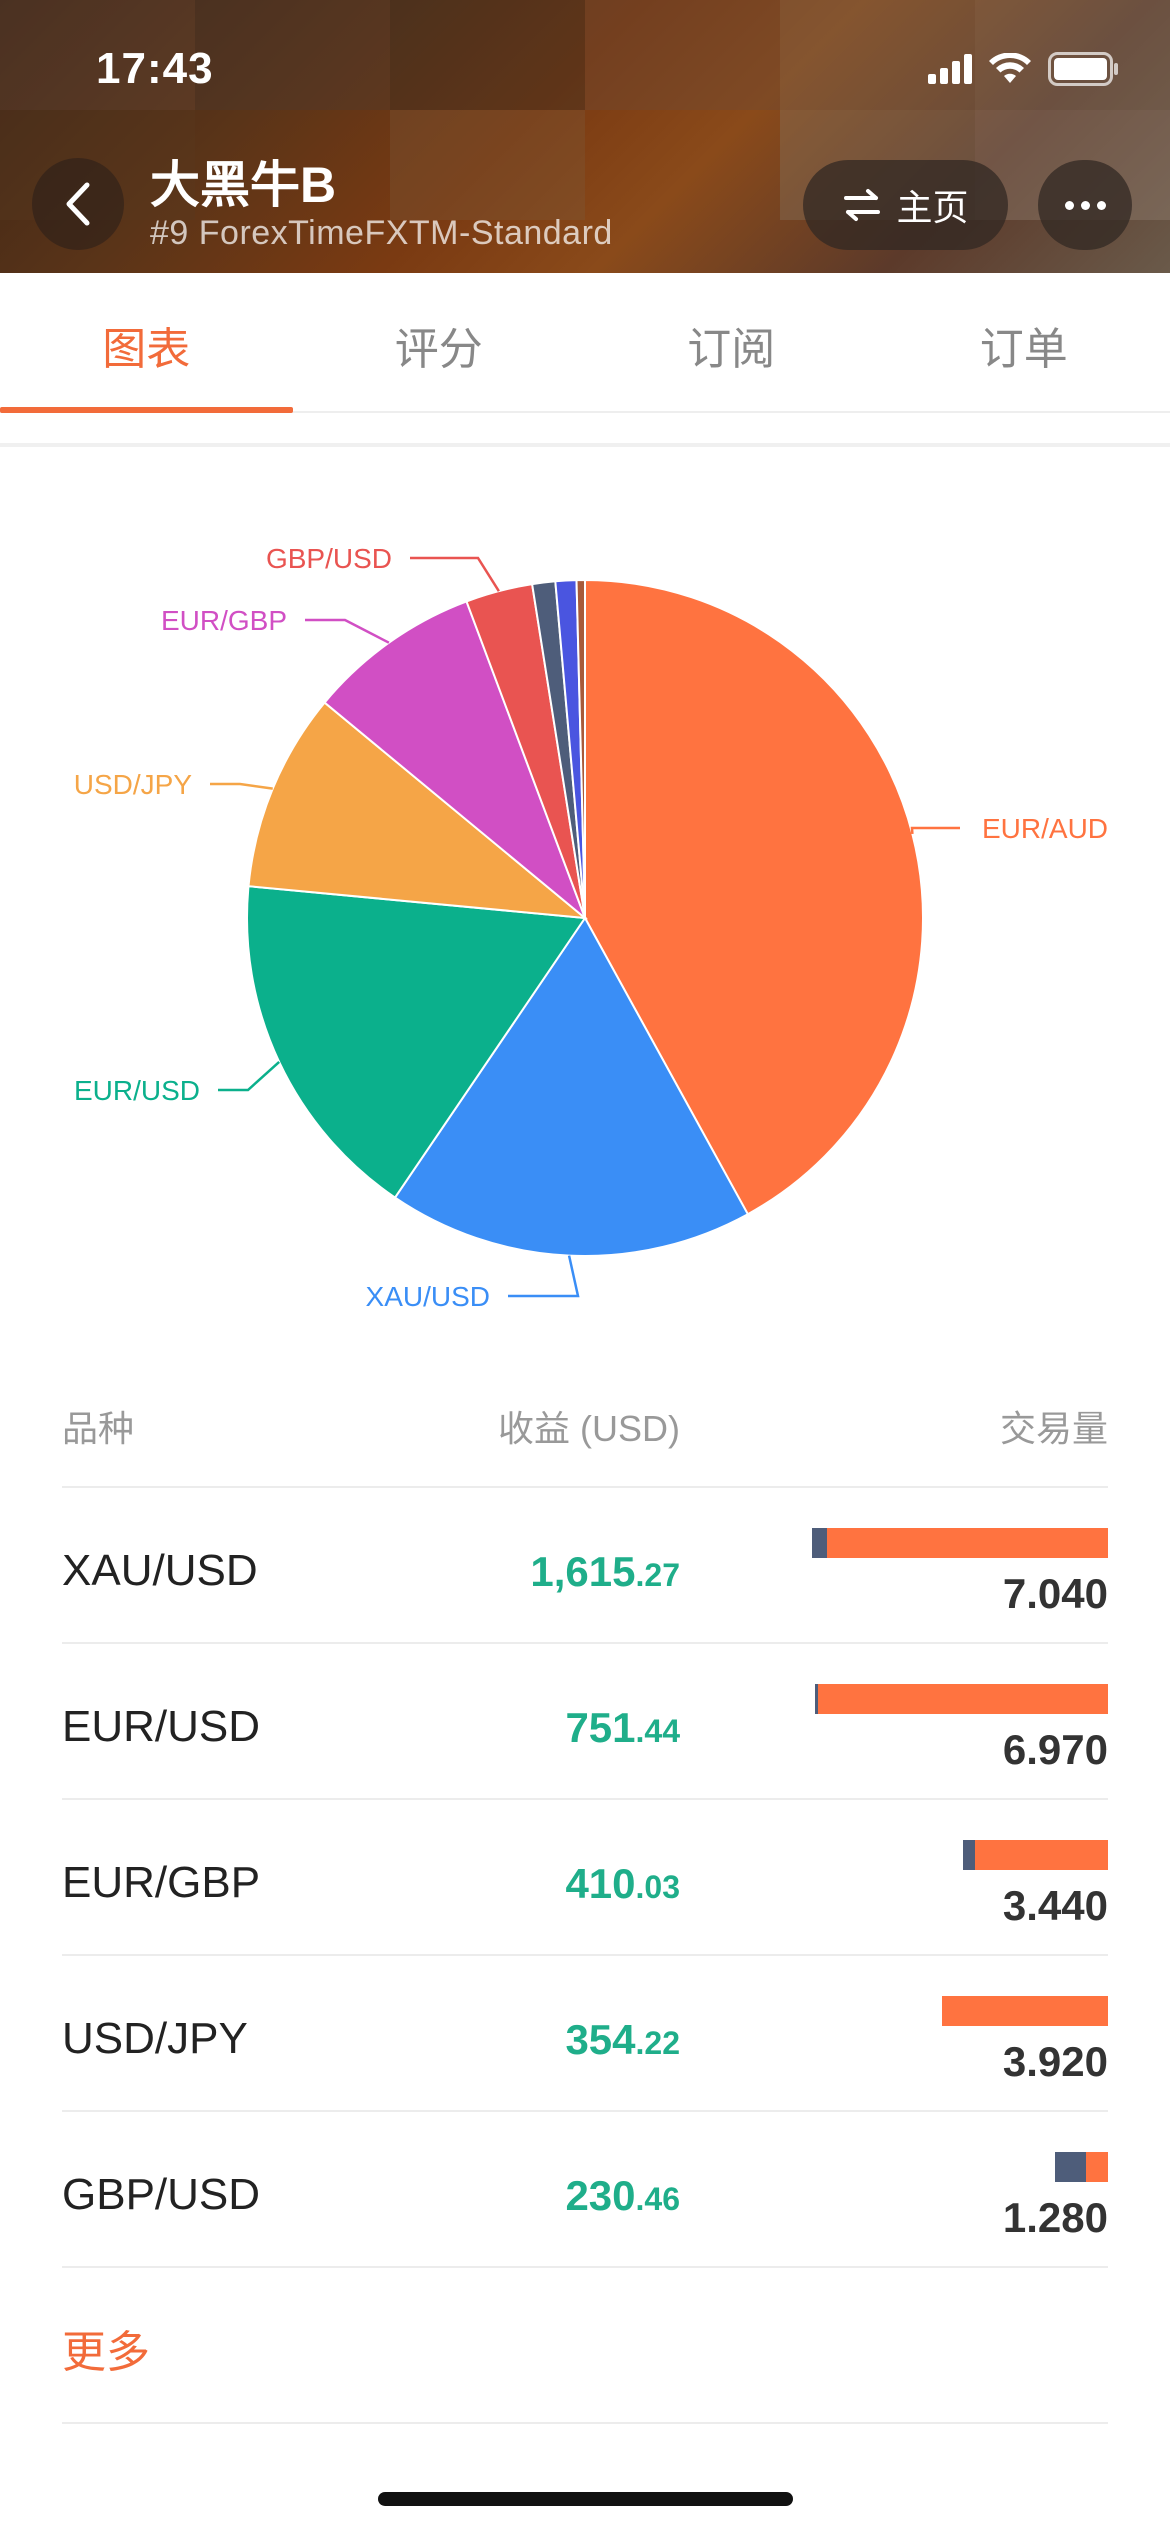  What do you see at coordinates (622, 1727) in the screenshot?
I see `row-profit: 751.44` at bounding box center [622, 1727].